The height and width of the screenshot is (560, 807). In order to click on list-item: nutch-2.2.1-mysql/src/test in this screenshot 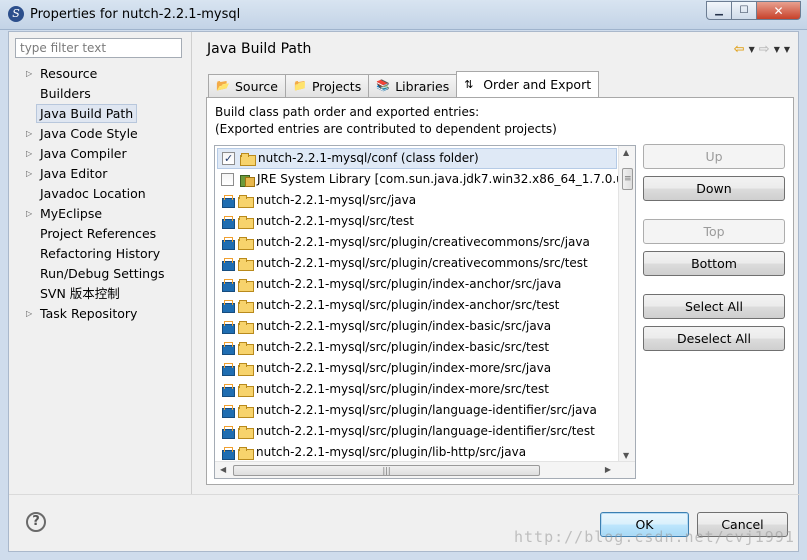, I will do `click(315, 221)`.